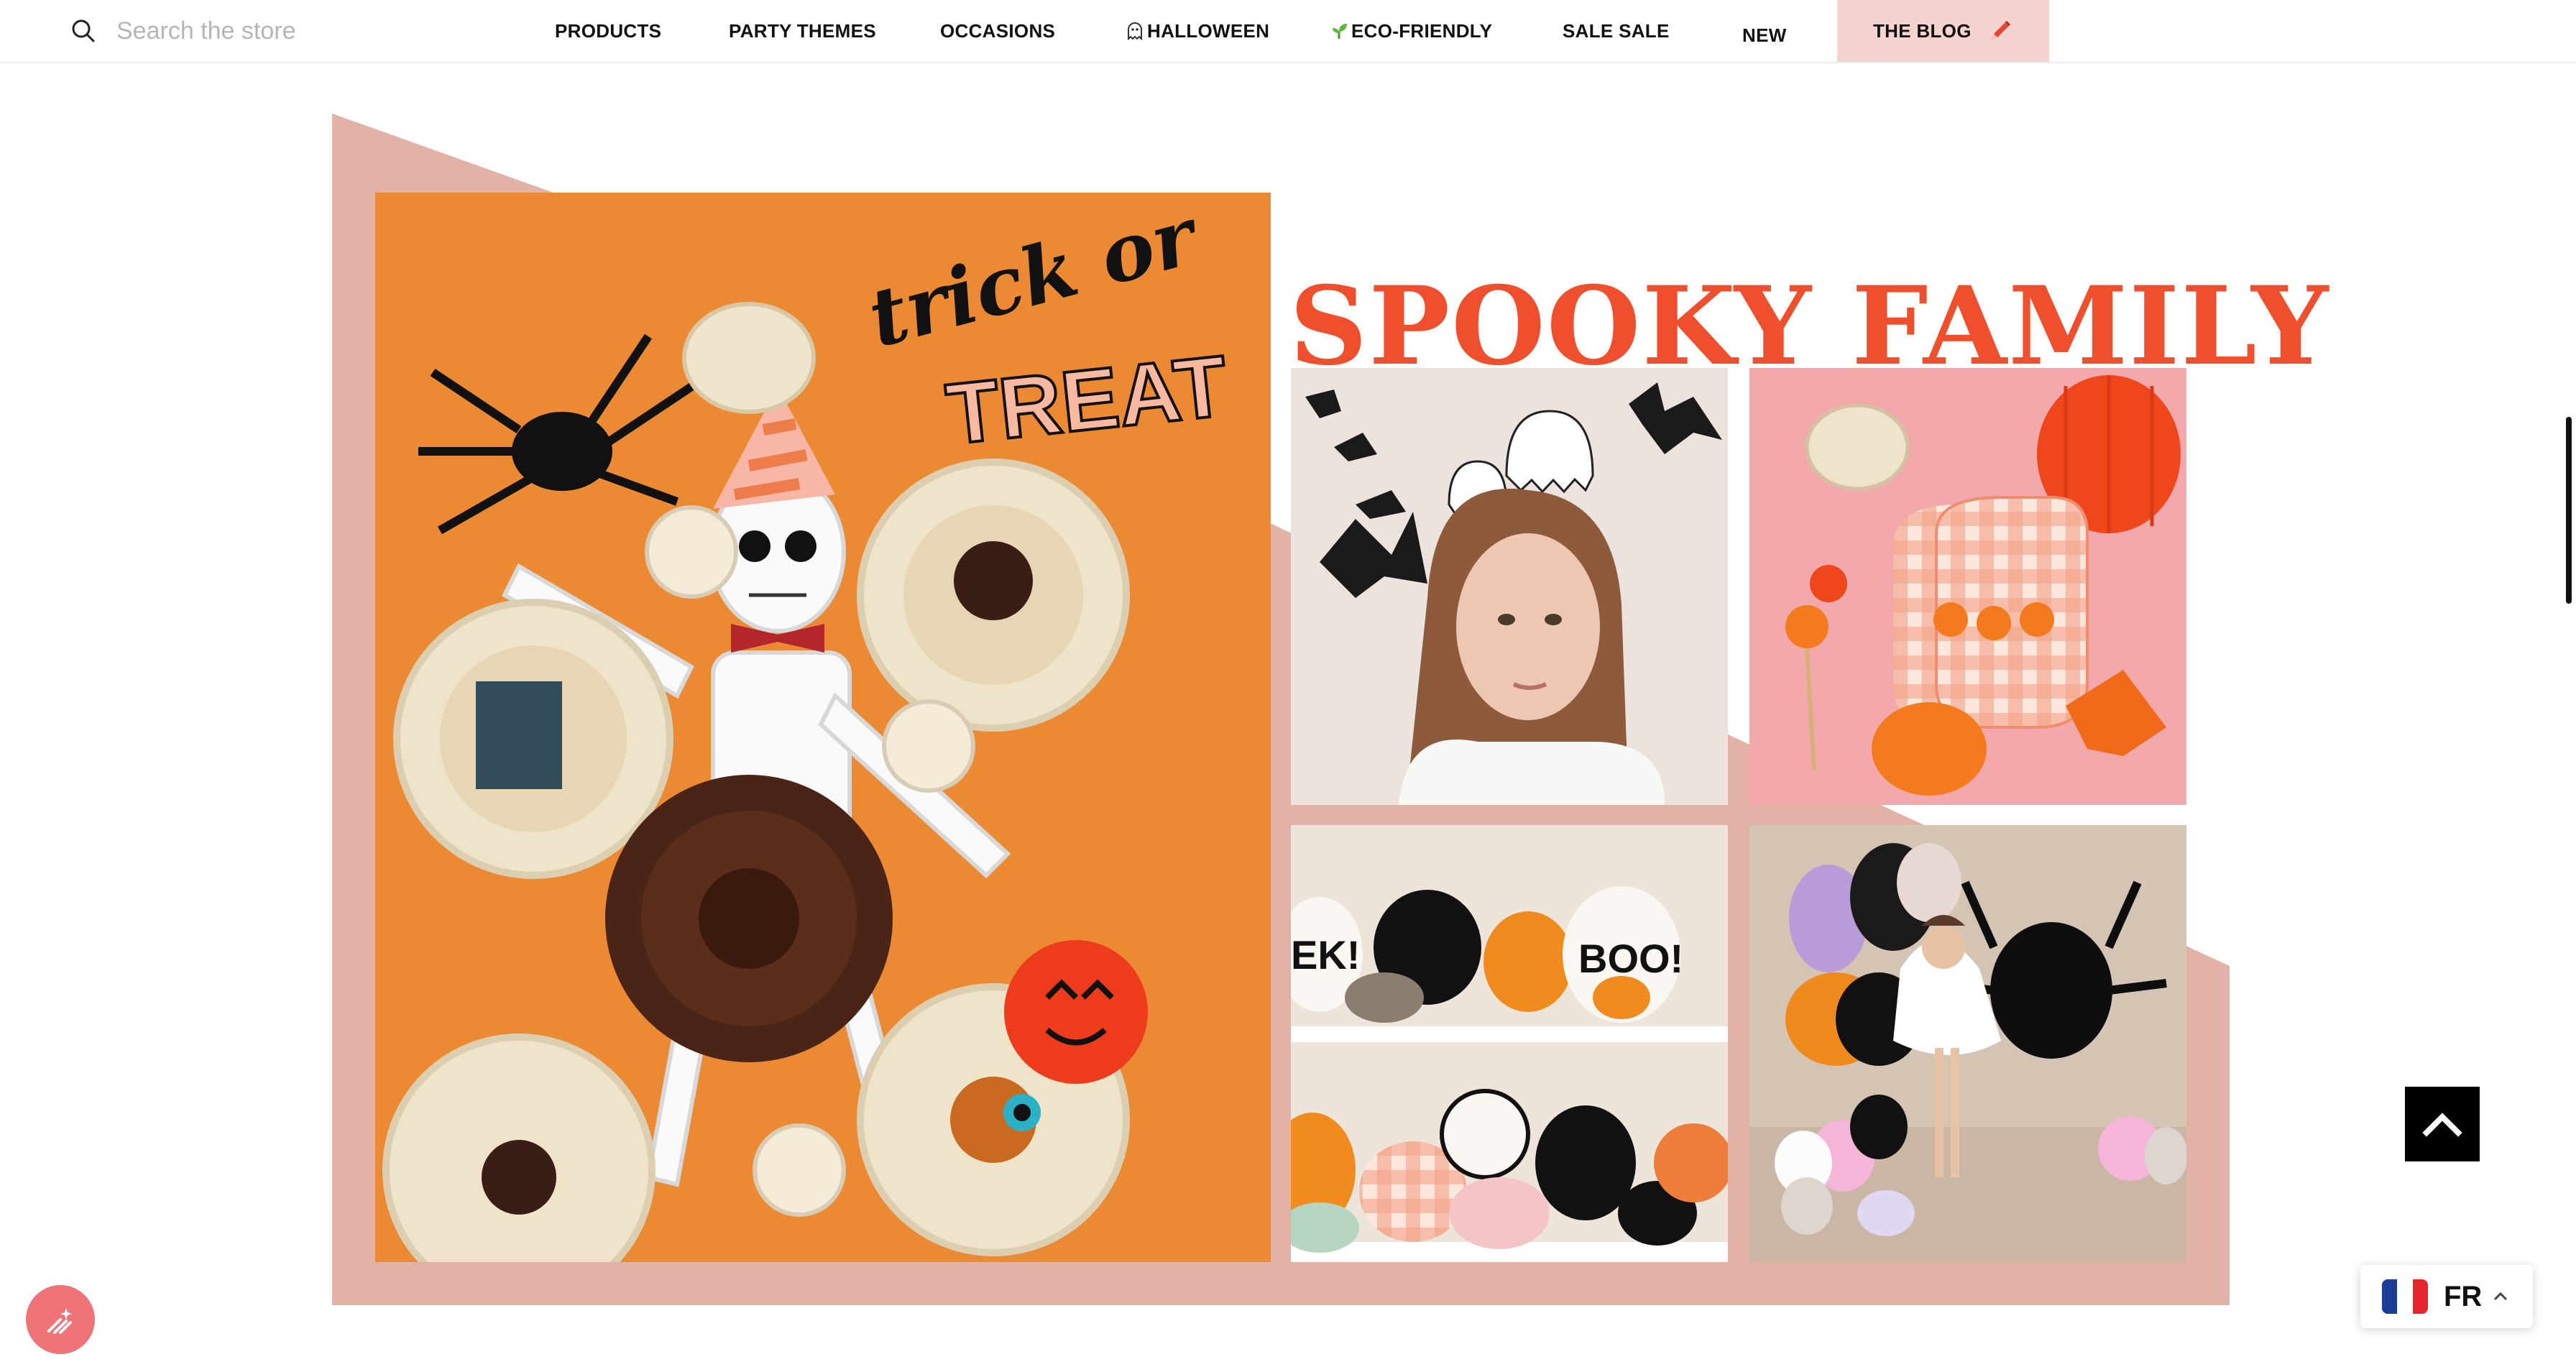 The width and height of the screenshot is (2576, 1367). Describe the element at coordinates (1967, 1043) in the screenshot. I see `photo-girl-balloons` at that location.